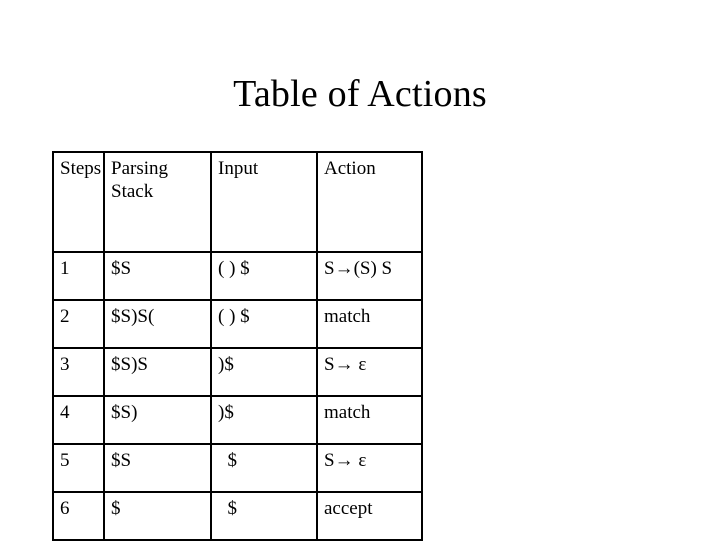  Describe the element at coordinates (78, 468) in the screenshot. I see `cell-step: 5` at that location.